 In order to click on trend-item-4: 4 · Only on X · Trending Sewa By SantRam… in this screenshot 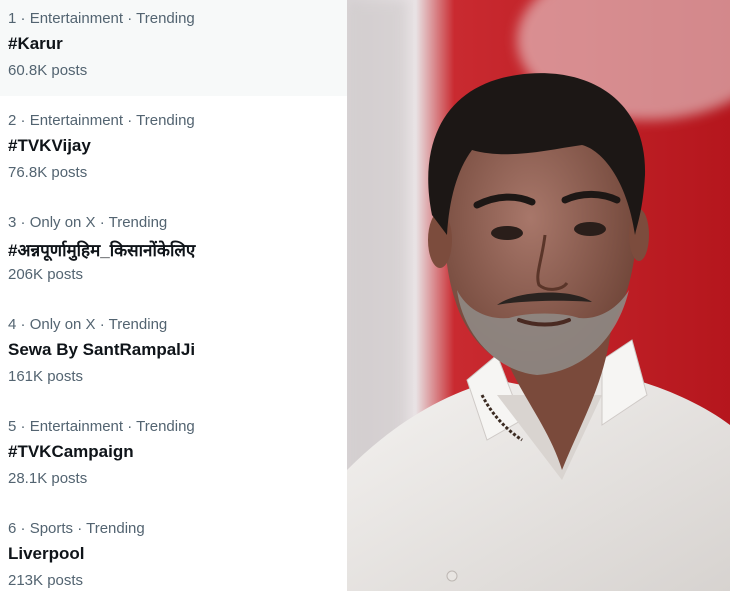, I will do `click(173, 357)`.